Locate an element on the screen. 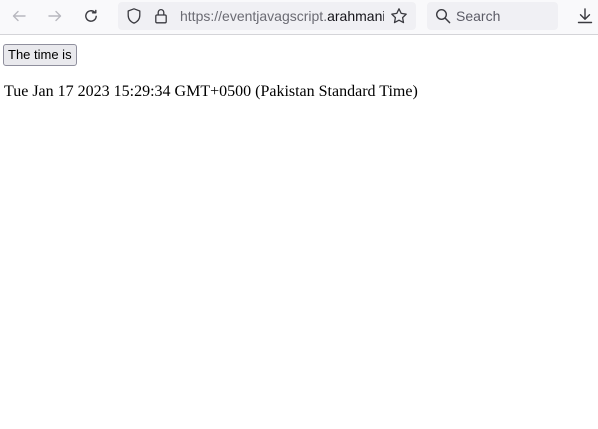 The image size is (598, 429). search-icon is located at coordinates (443, 18).